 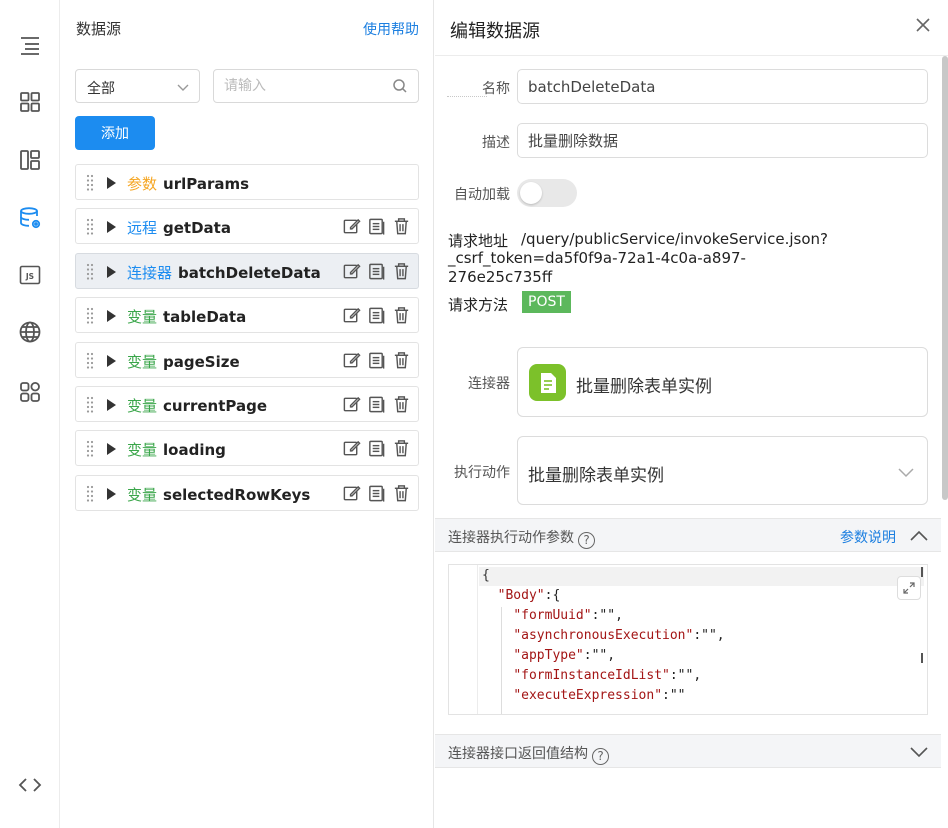 What do you see at coordinates (486, 575) in the screenshot?
I see `code-line: {` at bounding box center [486, 575].